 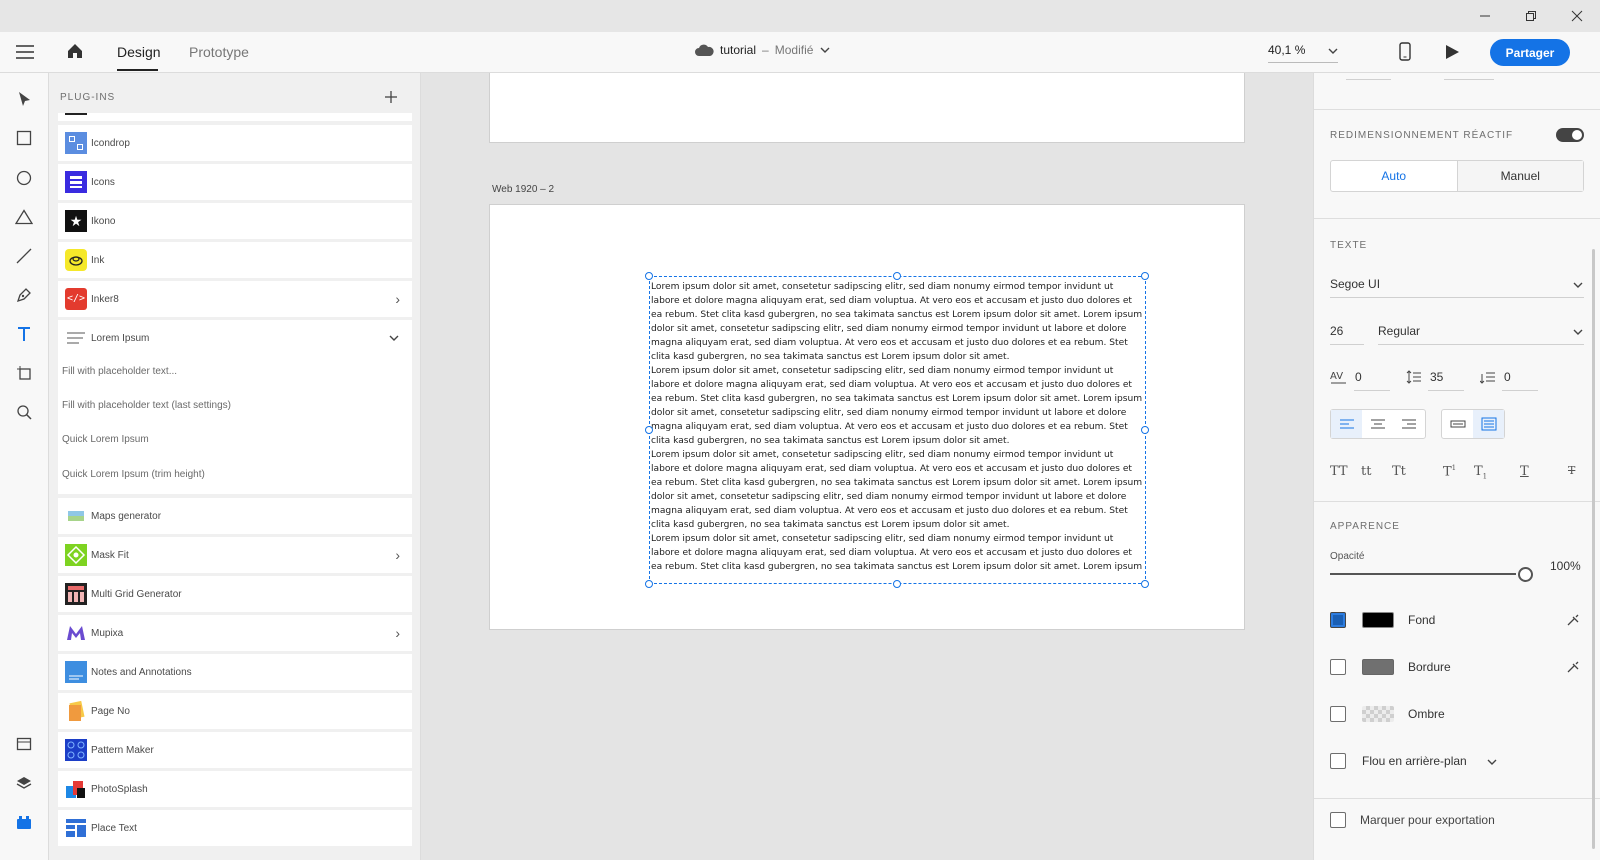 What do you see at coordinates (1286, 50) in the screenshot?
I see `zoom-level: 40,1 %` at bounding box center [1286, 50].